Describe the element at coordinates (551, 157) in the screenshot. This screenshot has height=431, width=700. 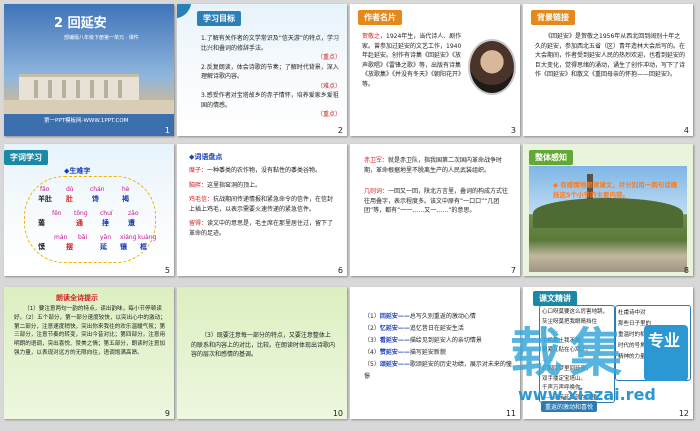
I see `section-tag: 整体感知` at that location.